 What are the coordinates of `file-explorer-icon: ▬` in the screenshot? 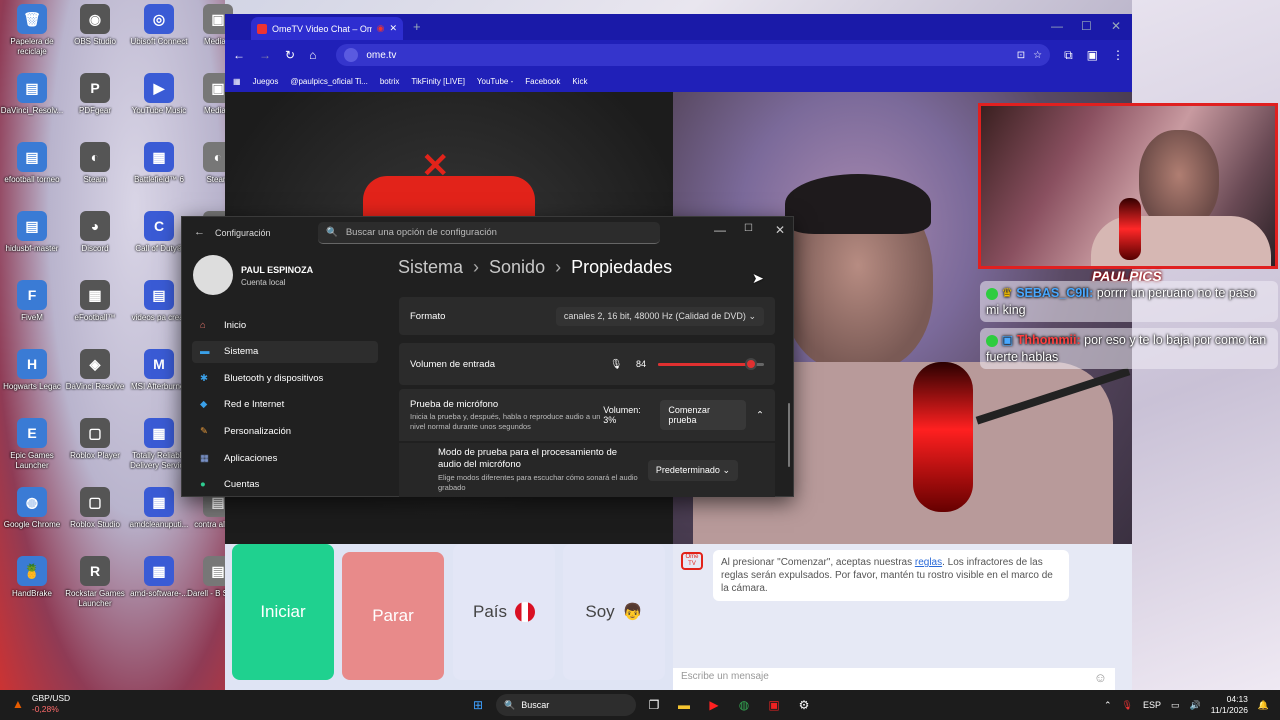 It's located at (684, 705).